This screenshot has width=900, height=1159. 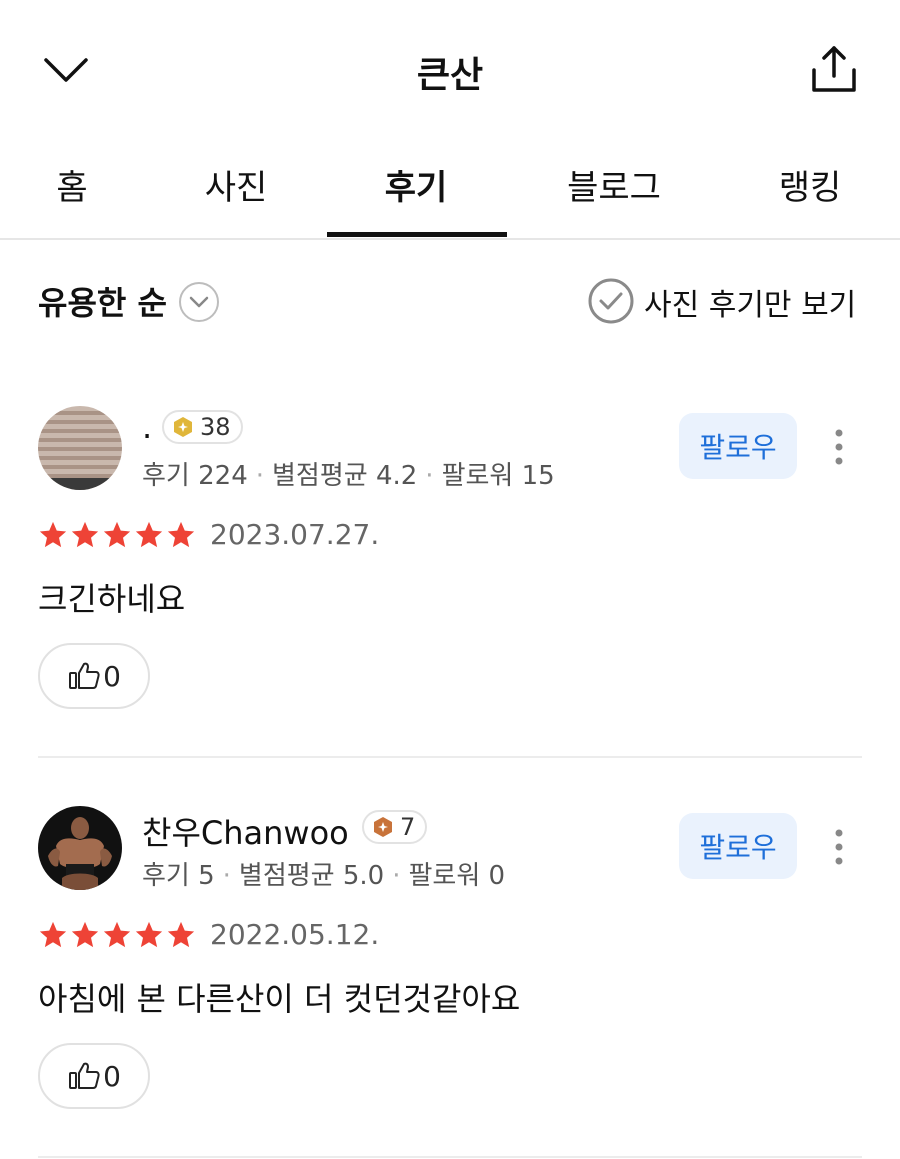 What do you see at coordinates (611, 301) in the screenshot?
I see `check-circle-icon` at bounding box center [611, 301].